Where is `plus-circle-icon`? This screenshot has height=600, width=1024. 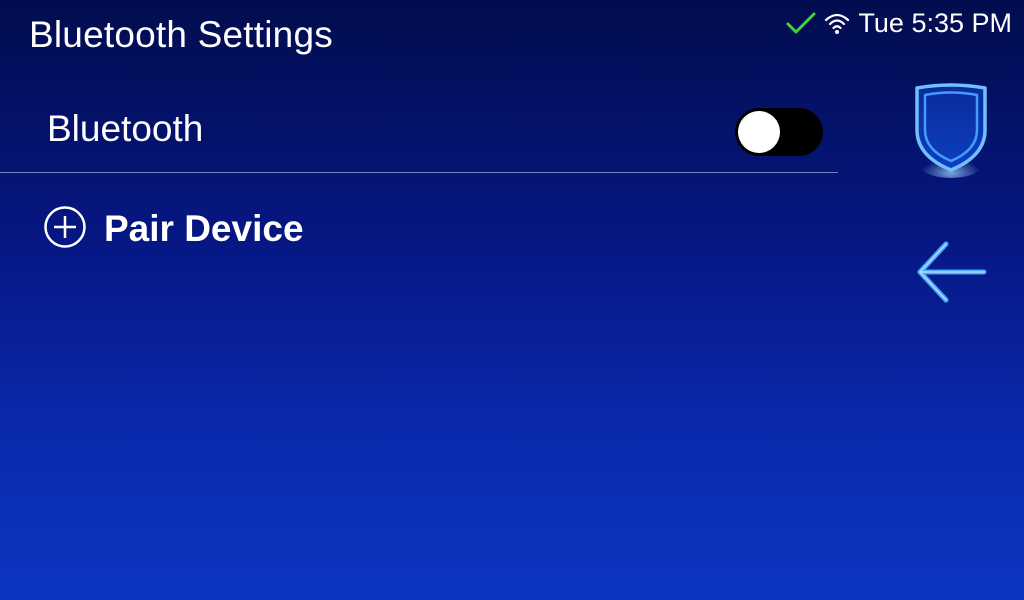 plus-circle-icon is located at coordinates (65, 229).